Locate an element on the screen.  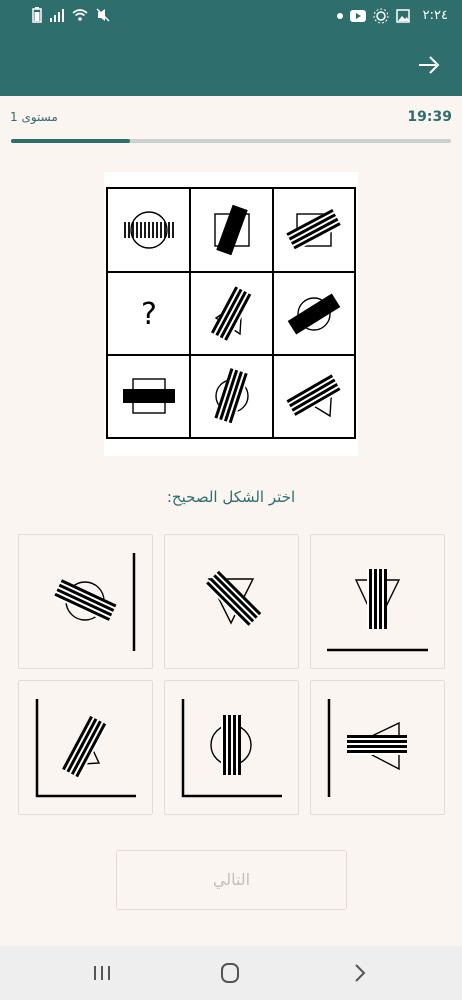
option-5-figure is located at coordinates (231, 748).